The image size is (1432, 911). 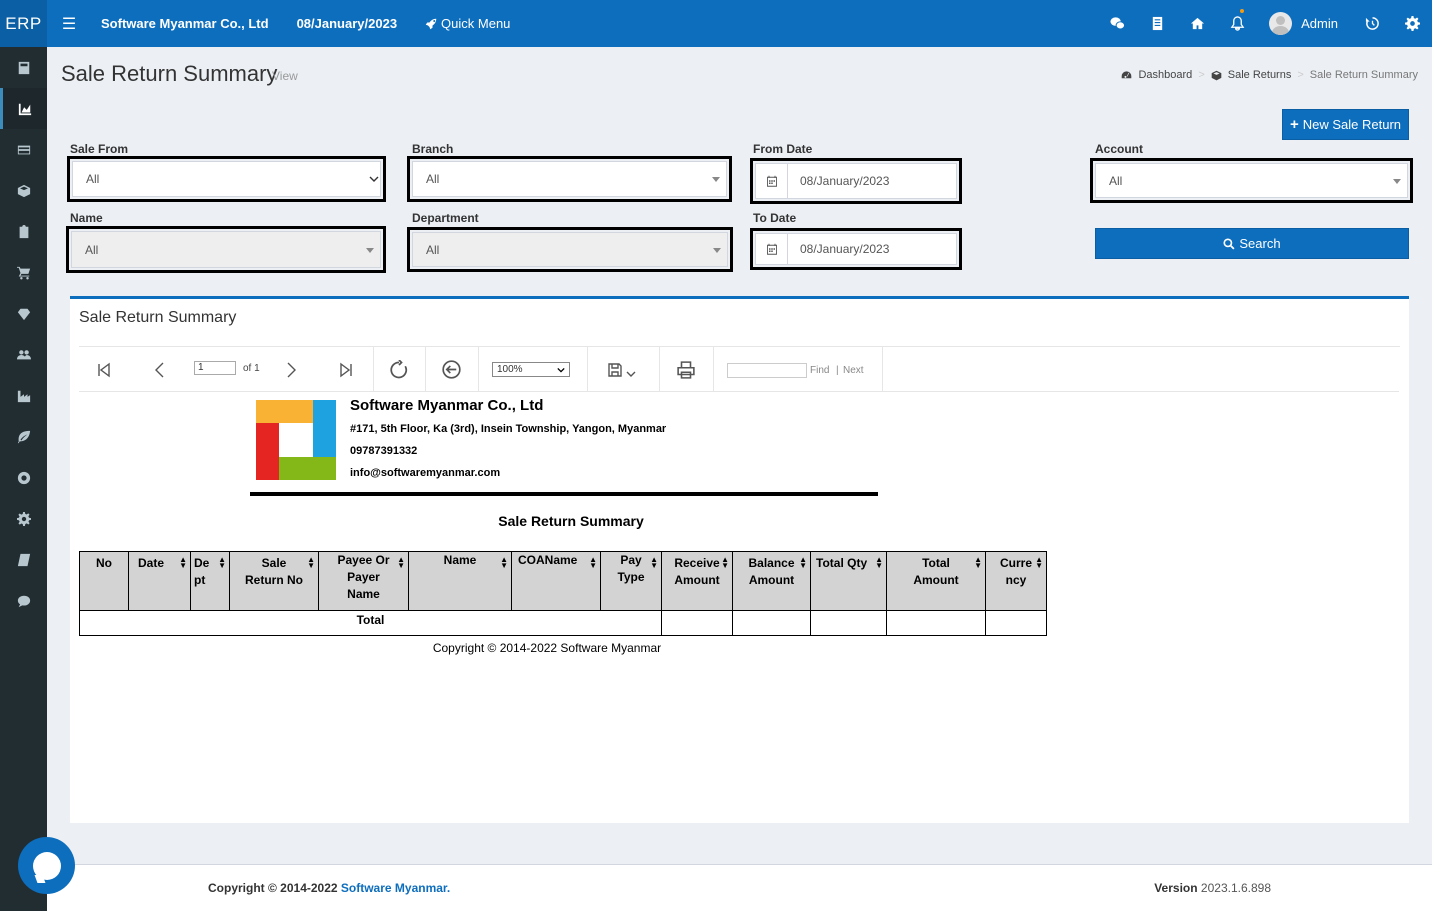 I want to click on history-icon, so click(x=1372, y=23).